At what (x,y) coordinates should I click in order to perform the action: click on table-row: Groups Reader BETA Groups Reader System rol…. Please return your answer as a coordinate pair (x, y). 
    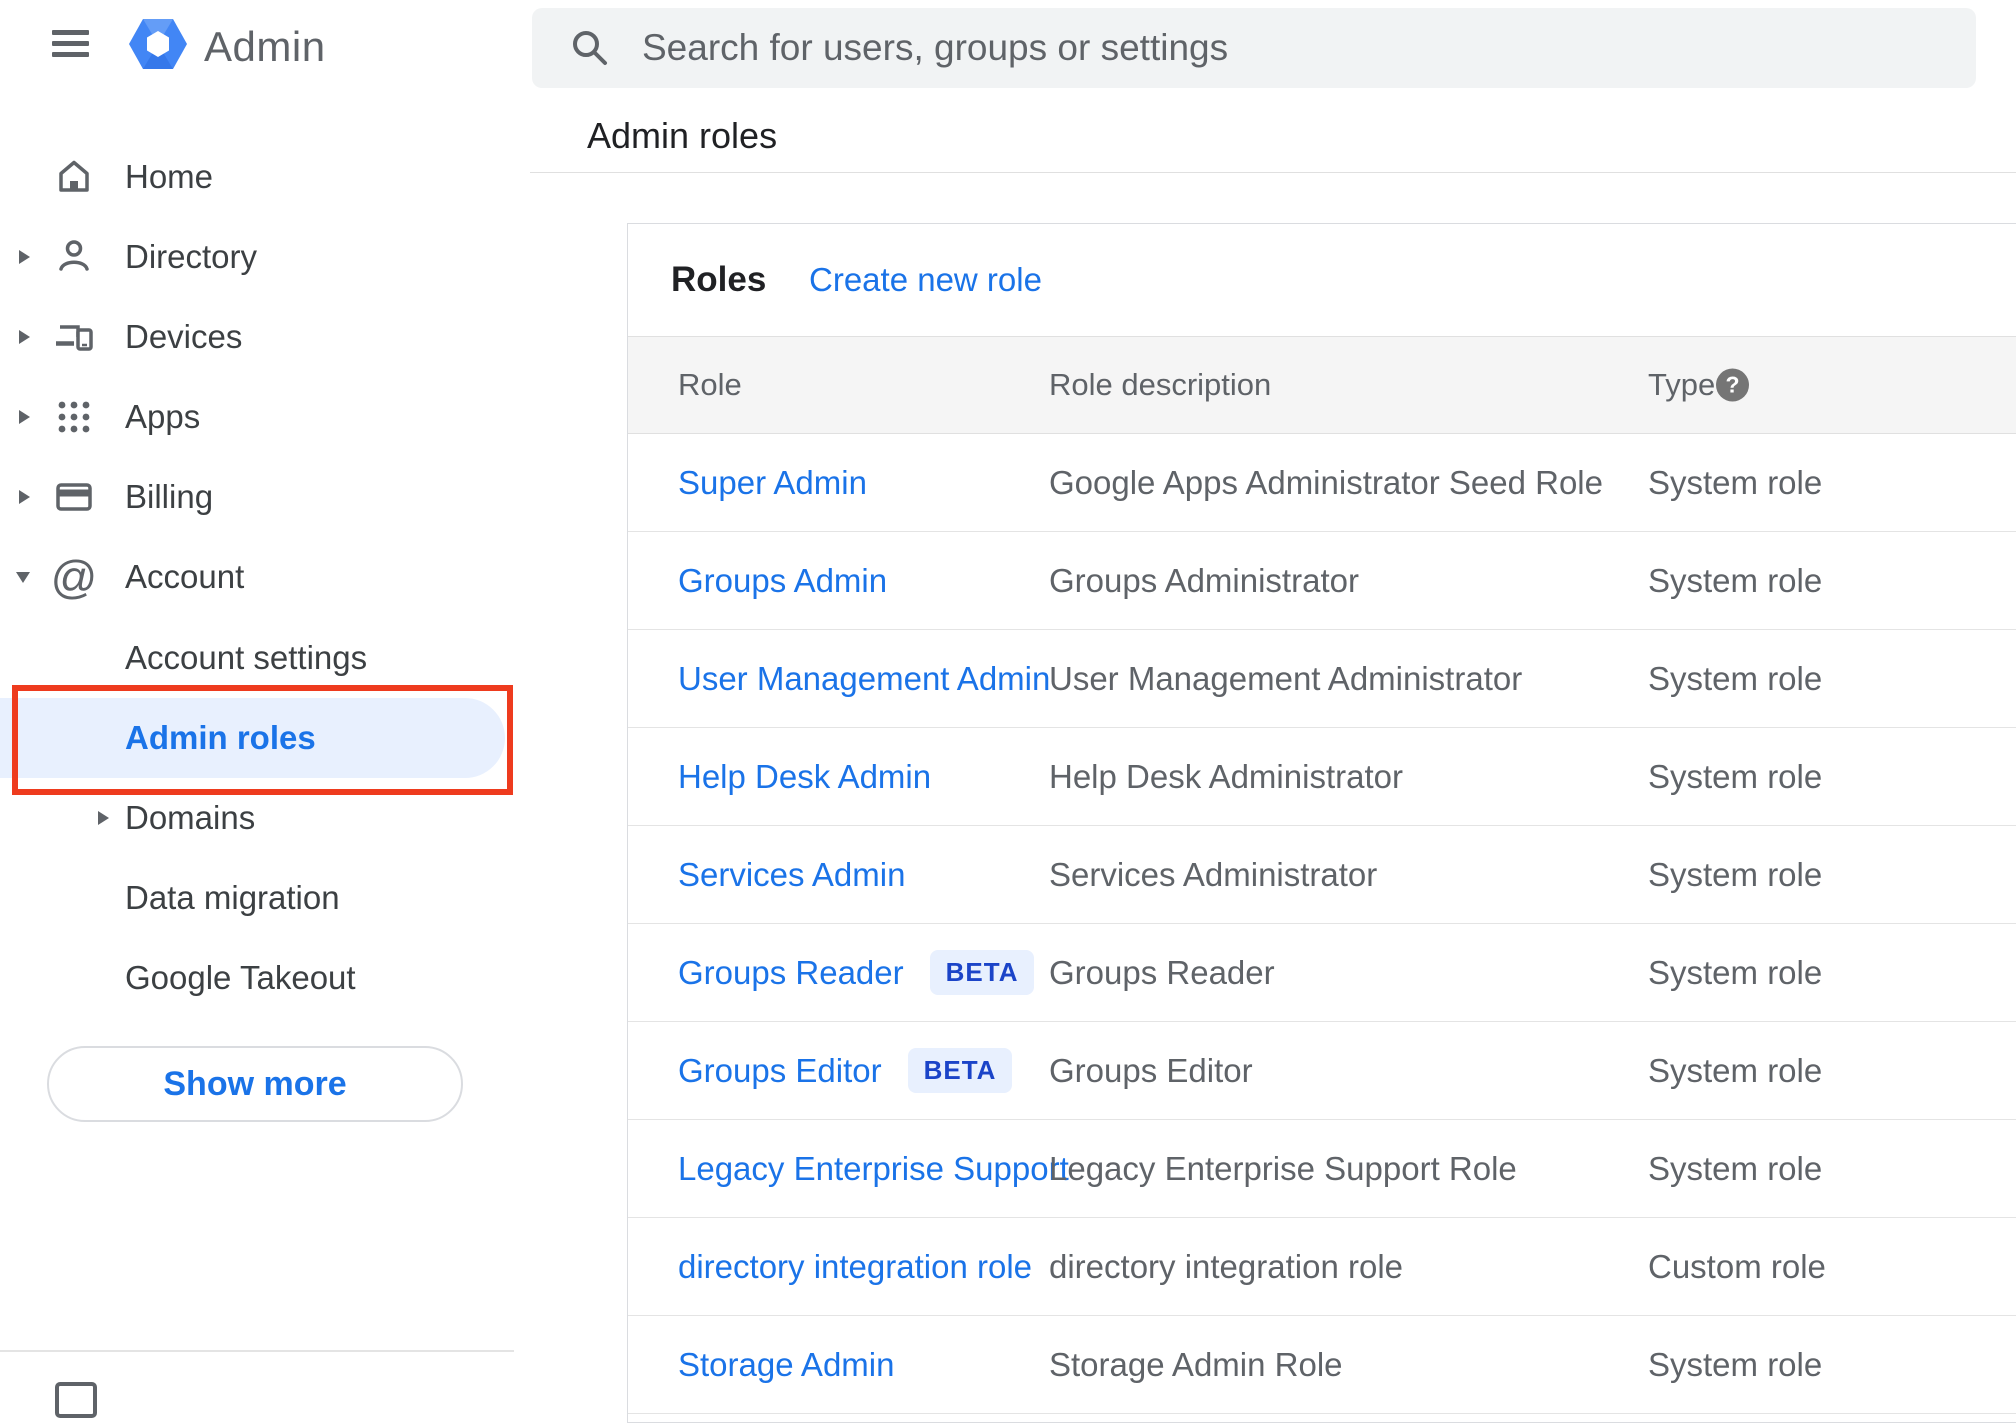
    Looking at the image, I should click on (1322, 973).